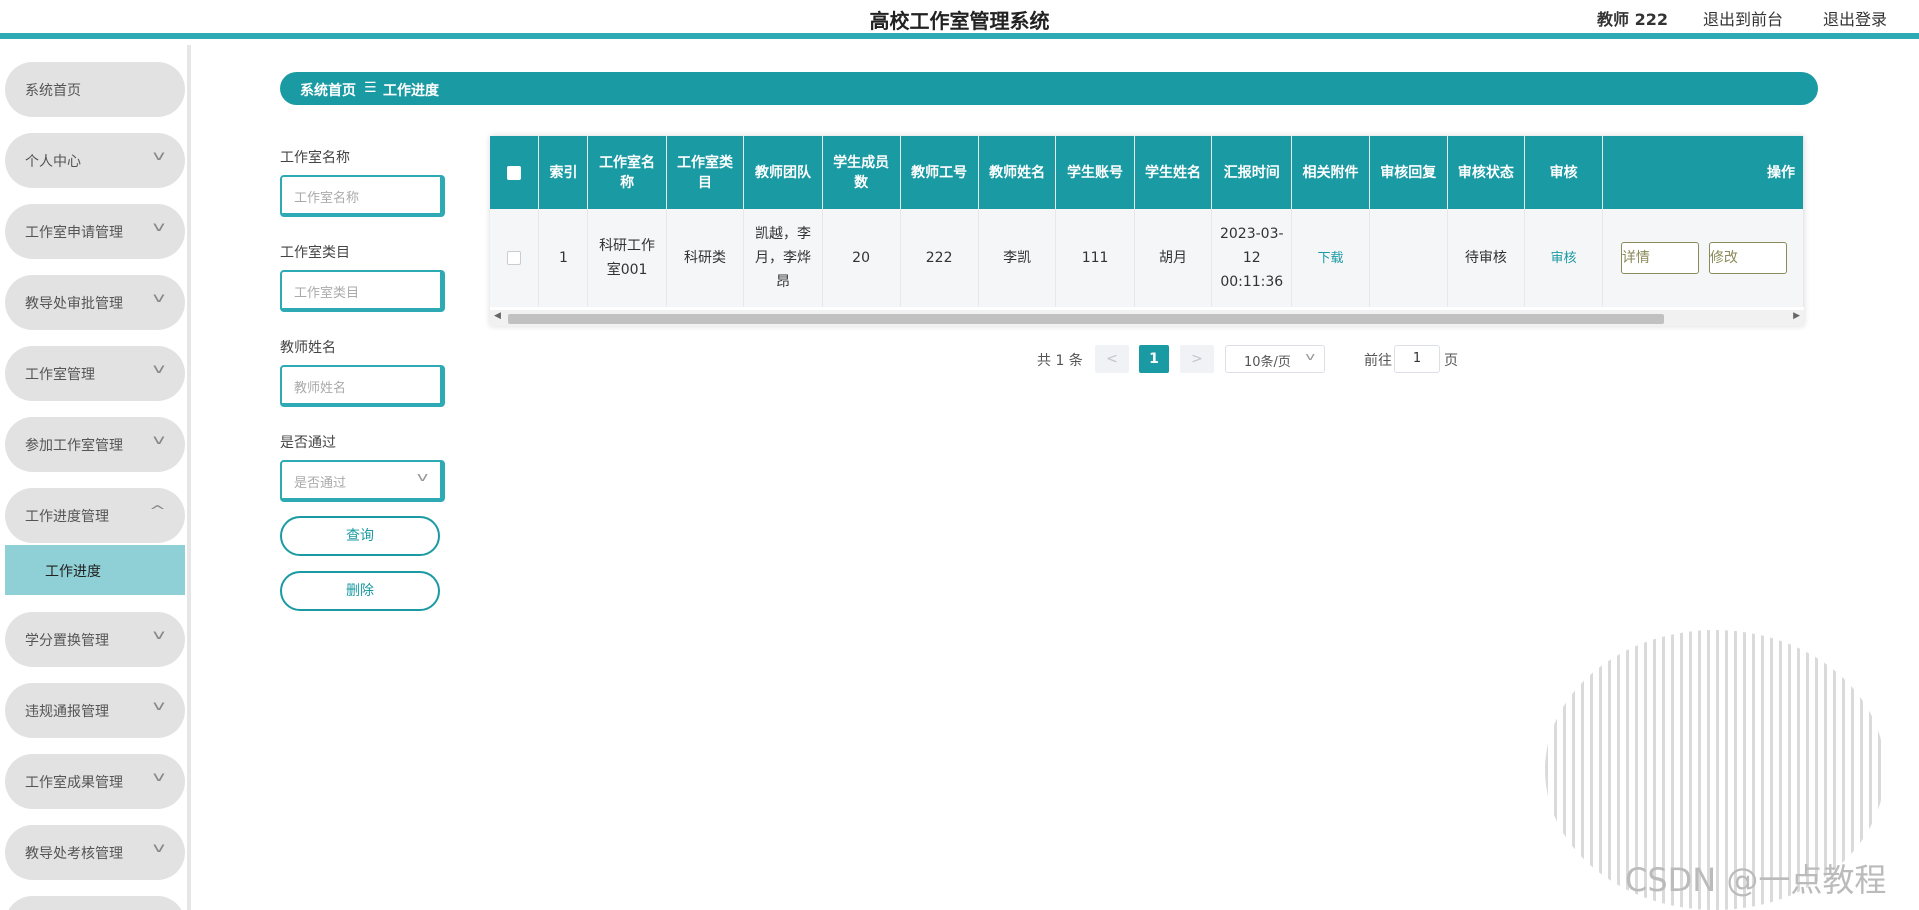 The width and height of the screenshot is (1919, 910). What do you see at coordinates (1173, 258) in the screenshot?
I see `cell-student-name: 胡月` at bounding box center [1173, 258].